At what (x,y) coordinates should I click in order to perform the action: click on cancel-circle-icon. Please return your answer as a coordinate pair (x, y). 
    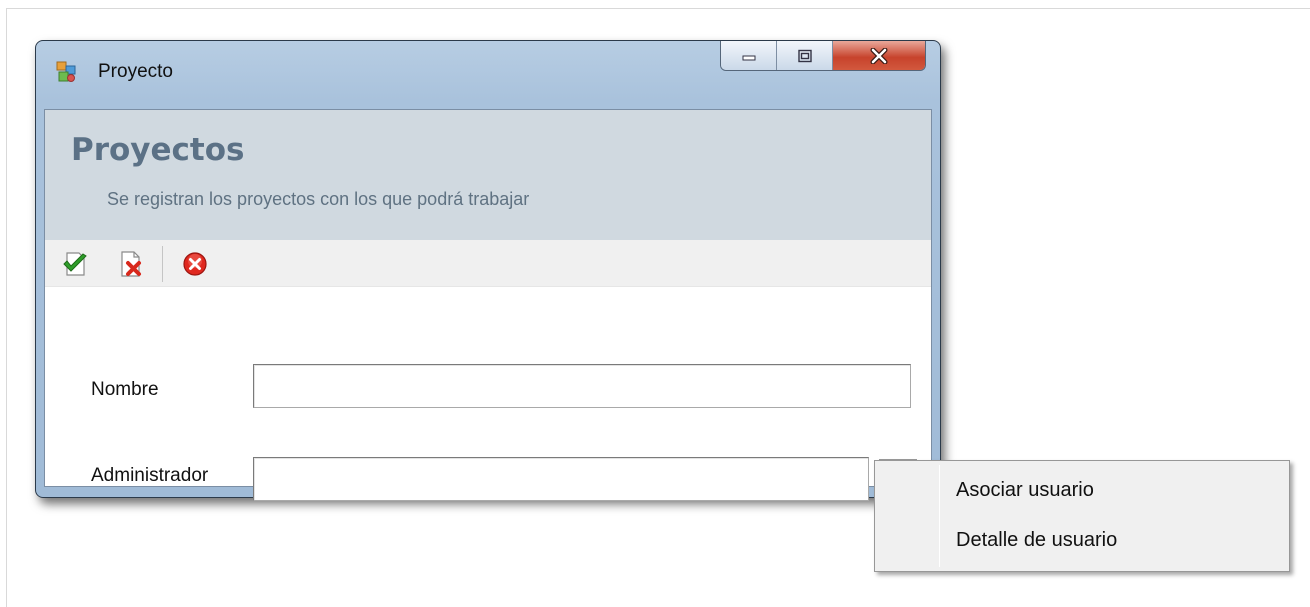
    Looking at the image, I should click on (195, 264).